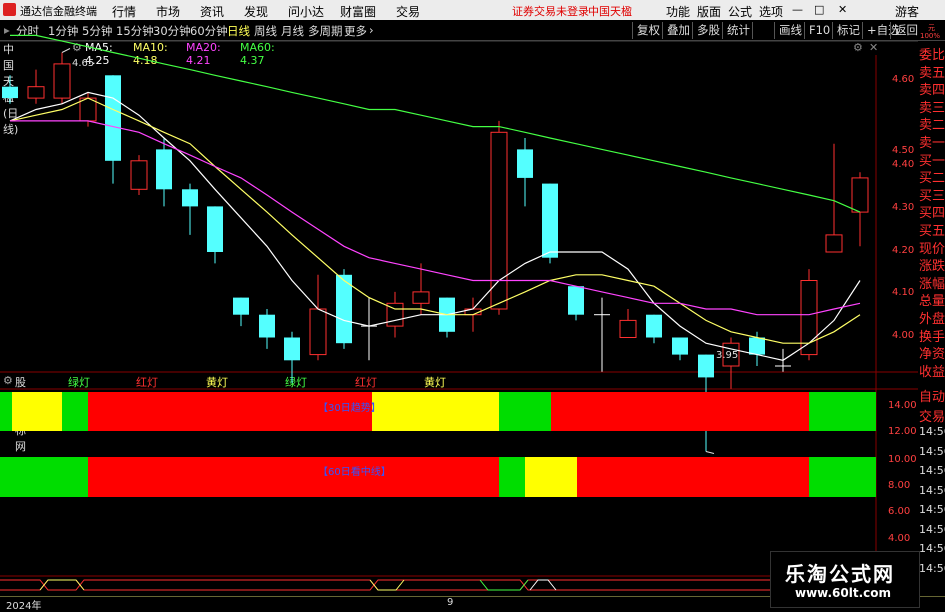 This screenshot has height=612, width=945. I want to click on watermark-url: www.60lt.com, so click(843, 593).